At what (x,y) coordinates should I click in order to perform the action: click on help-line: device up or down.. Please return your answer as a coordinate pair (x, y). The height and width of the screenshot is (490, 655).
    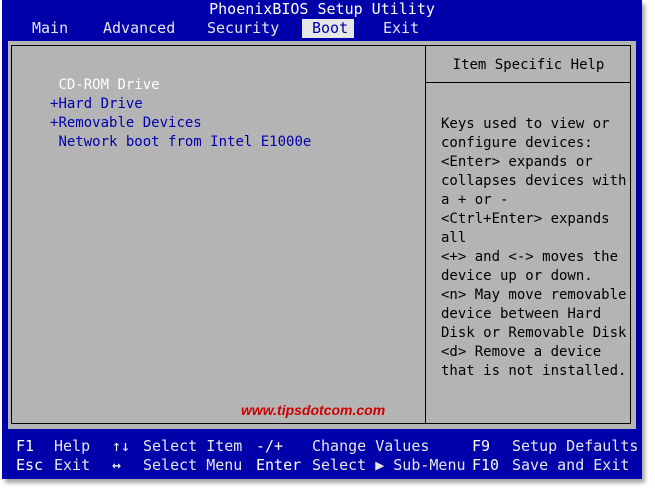
    Looking at the image, I should click on (517, 276).